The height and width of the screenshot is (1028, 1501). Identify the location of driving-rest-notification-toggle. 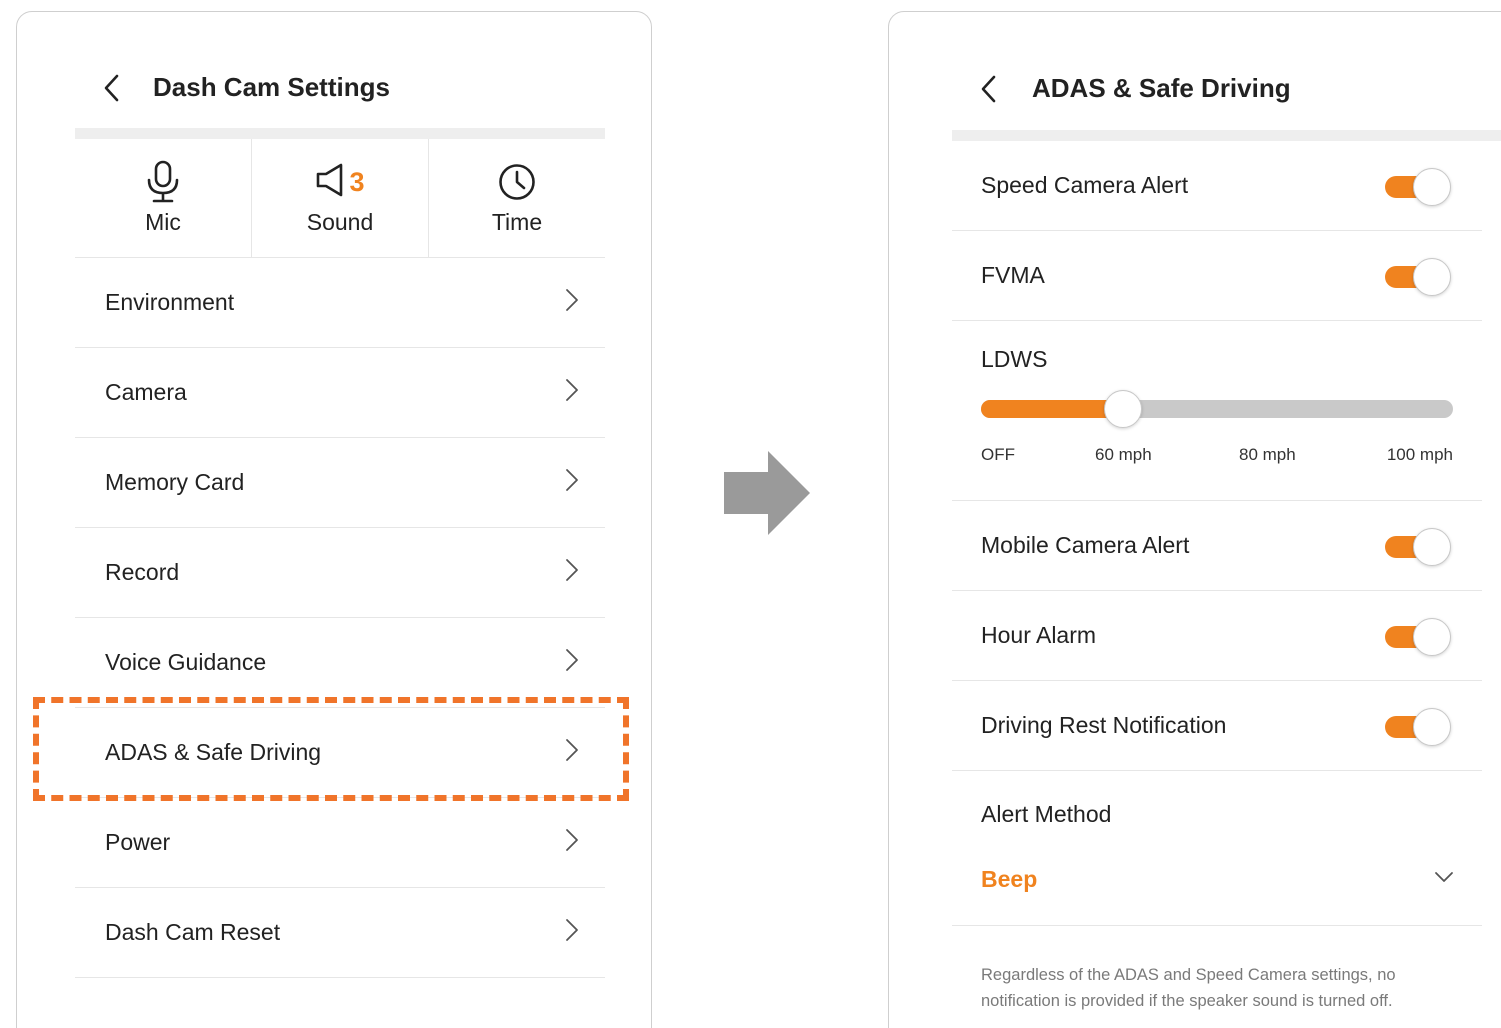
(1418, 726).